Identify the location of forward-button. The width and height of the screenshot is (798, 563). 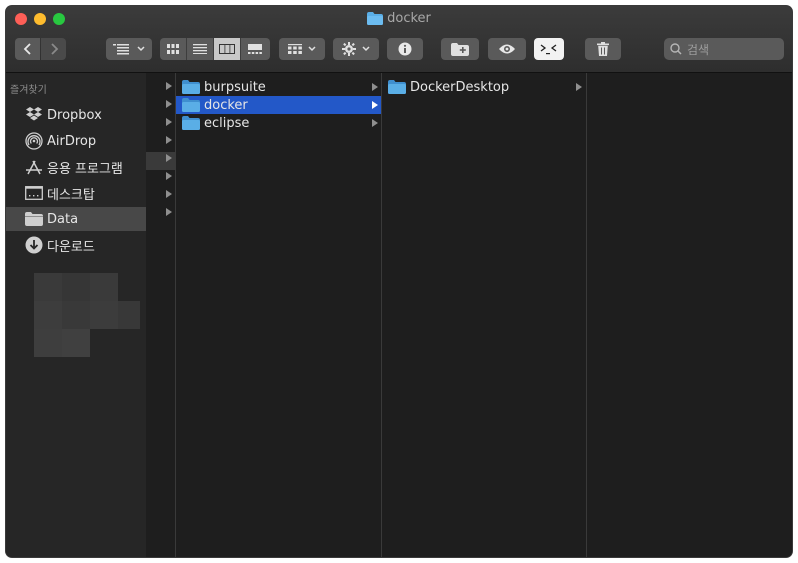
(53, 49).